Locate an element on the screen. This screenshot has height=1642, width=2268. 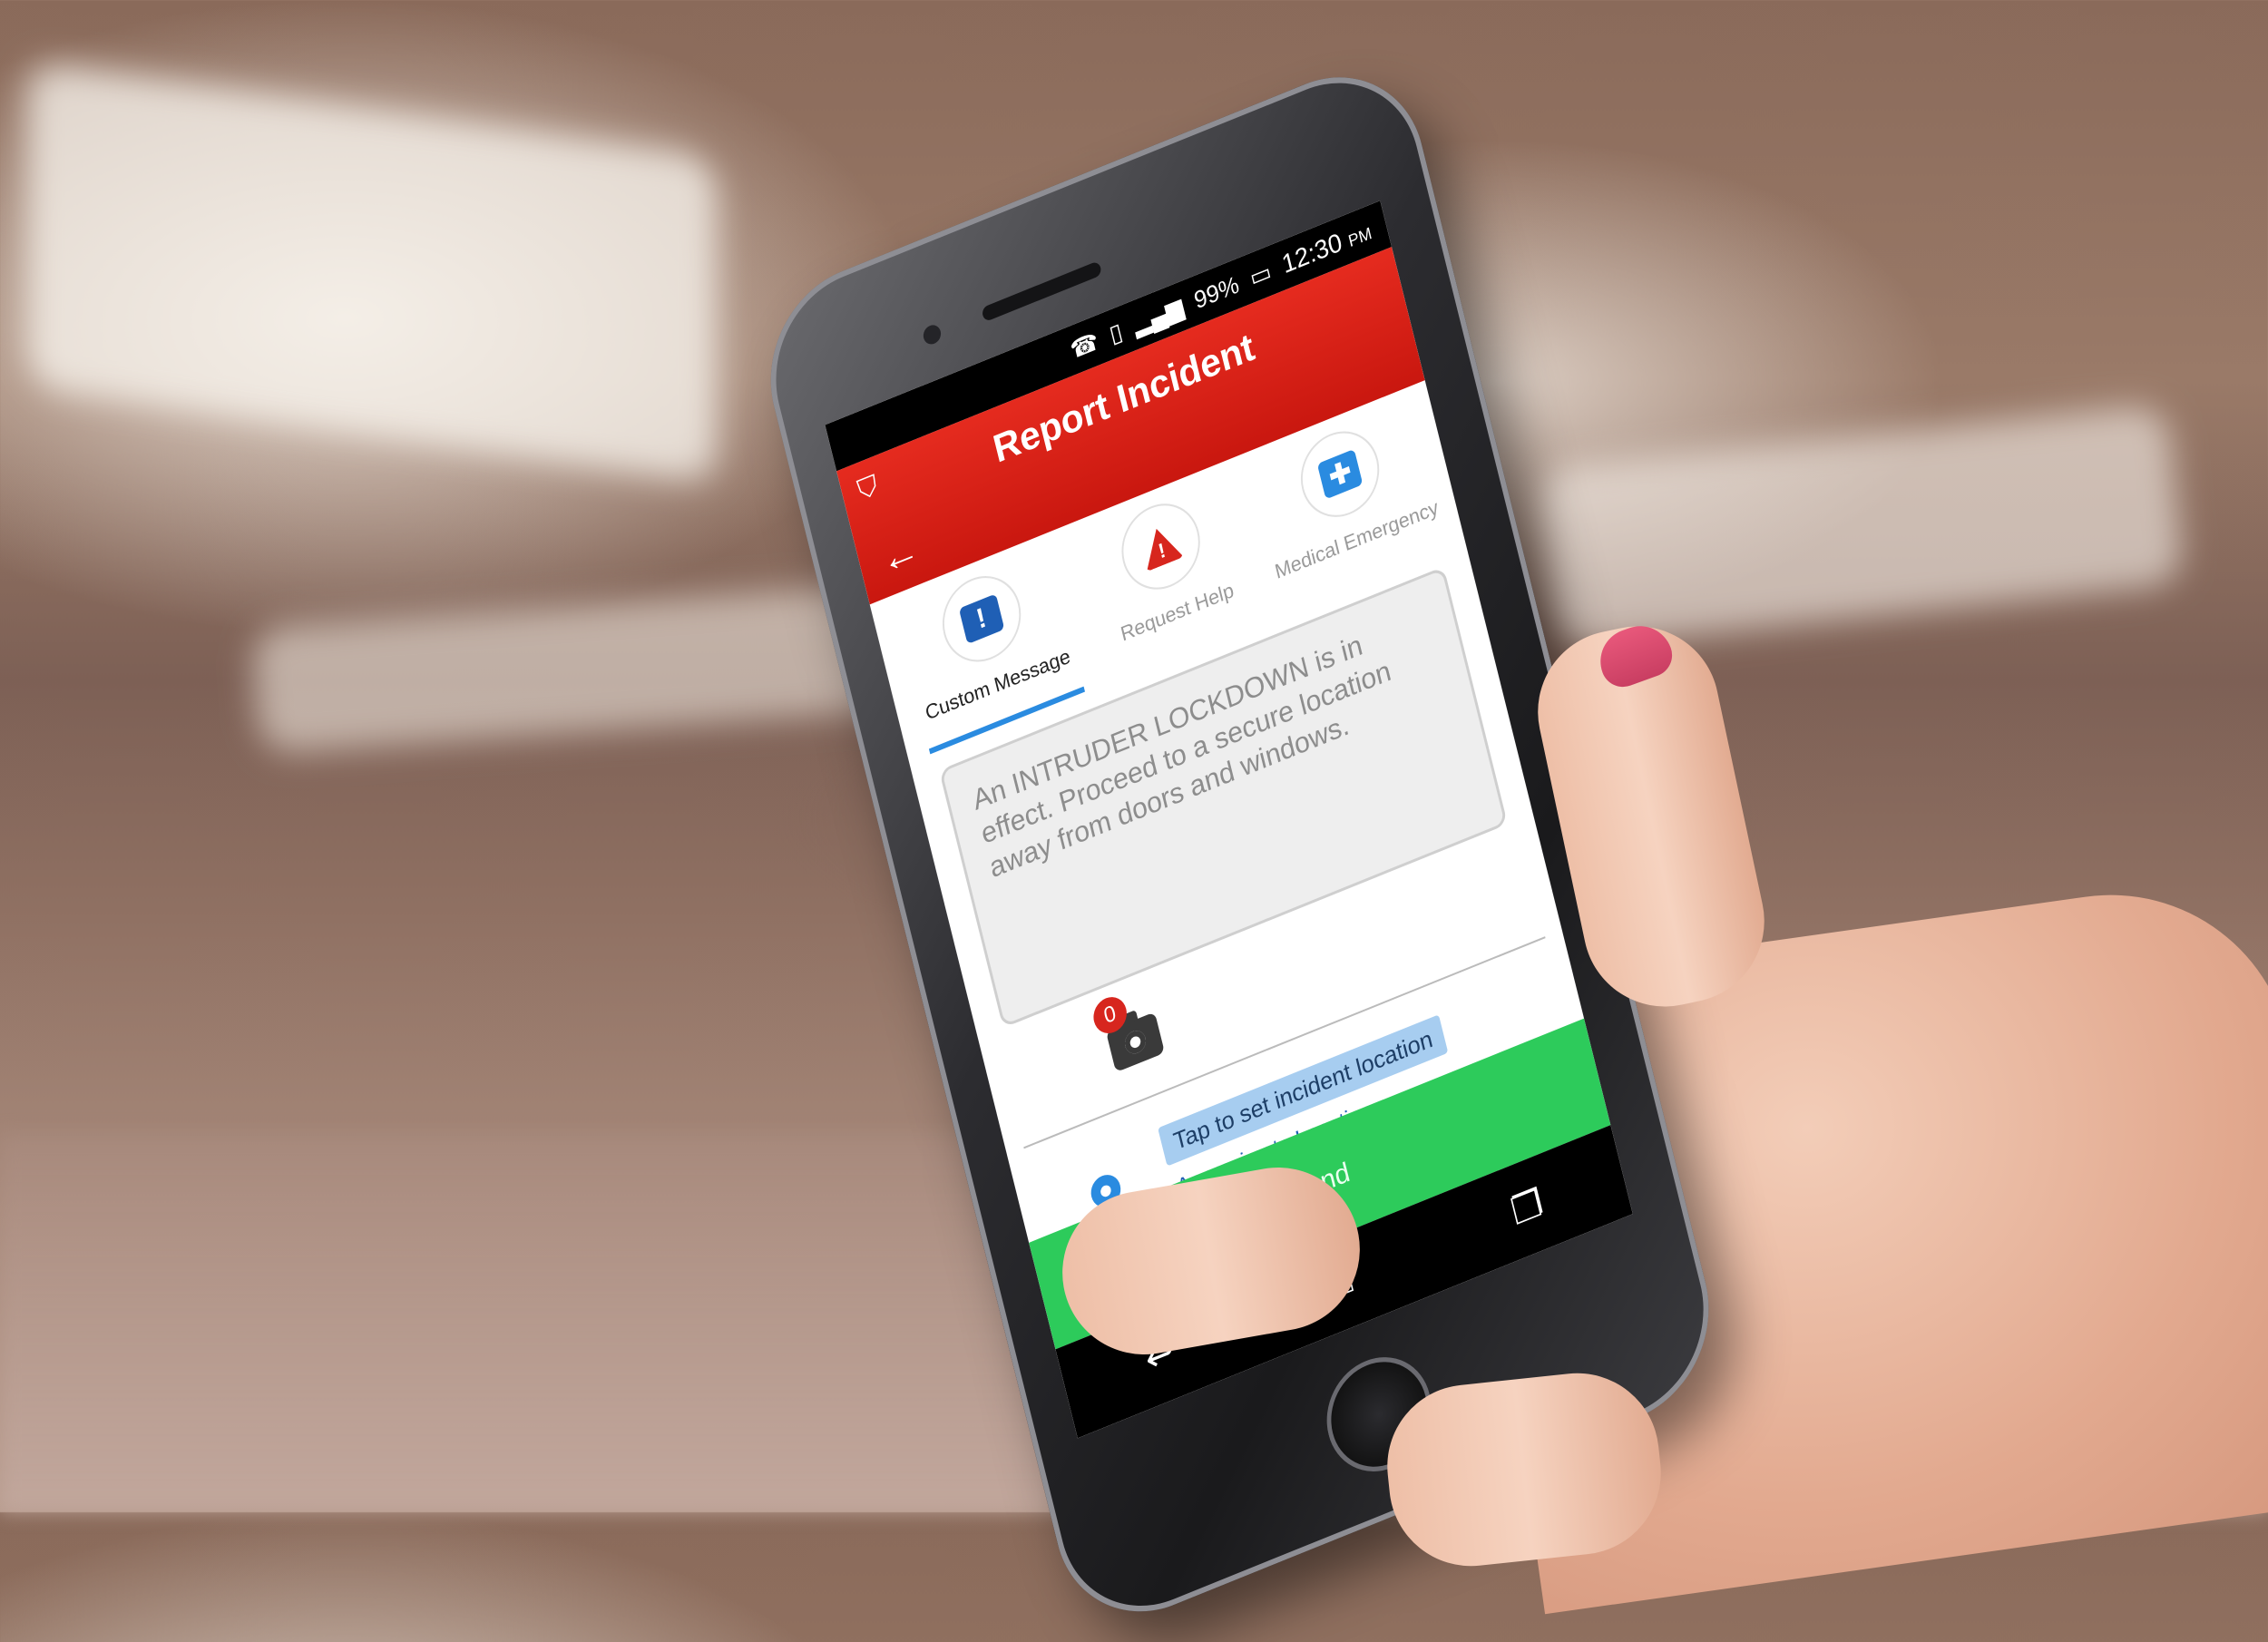
tab-icon-circle: ✚ is located at coordinates (1340, 474).